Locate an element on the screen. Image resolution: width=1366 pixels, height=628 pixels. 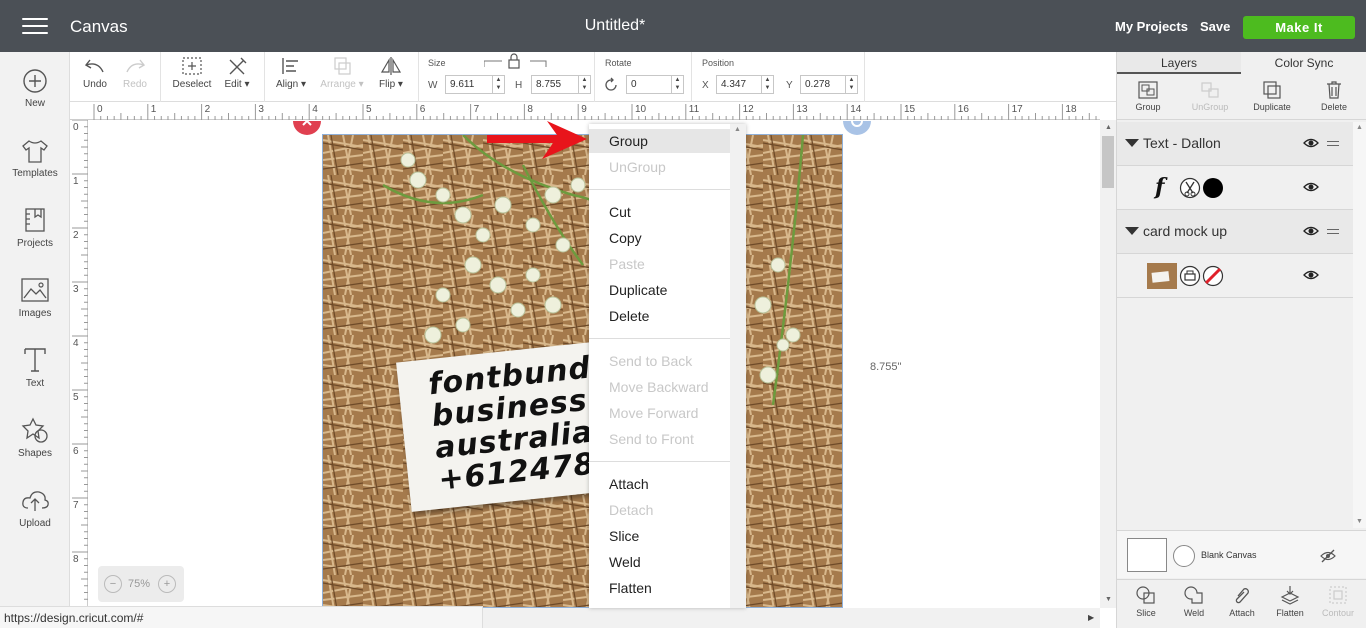
flip-icon is located at coordinates (391, 66).